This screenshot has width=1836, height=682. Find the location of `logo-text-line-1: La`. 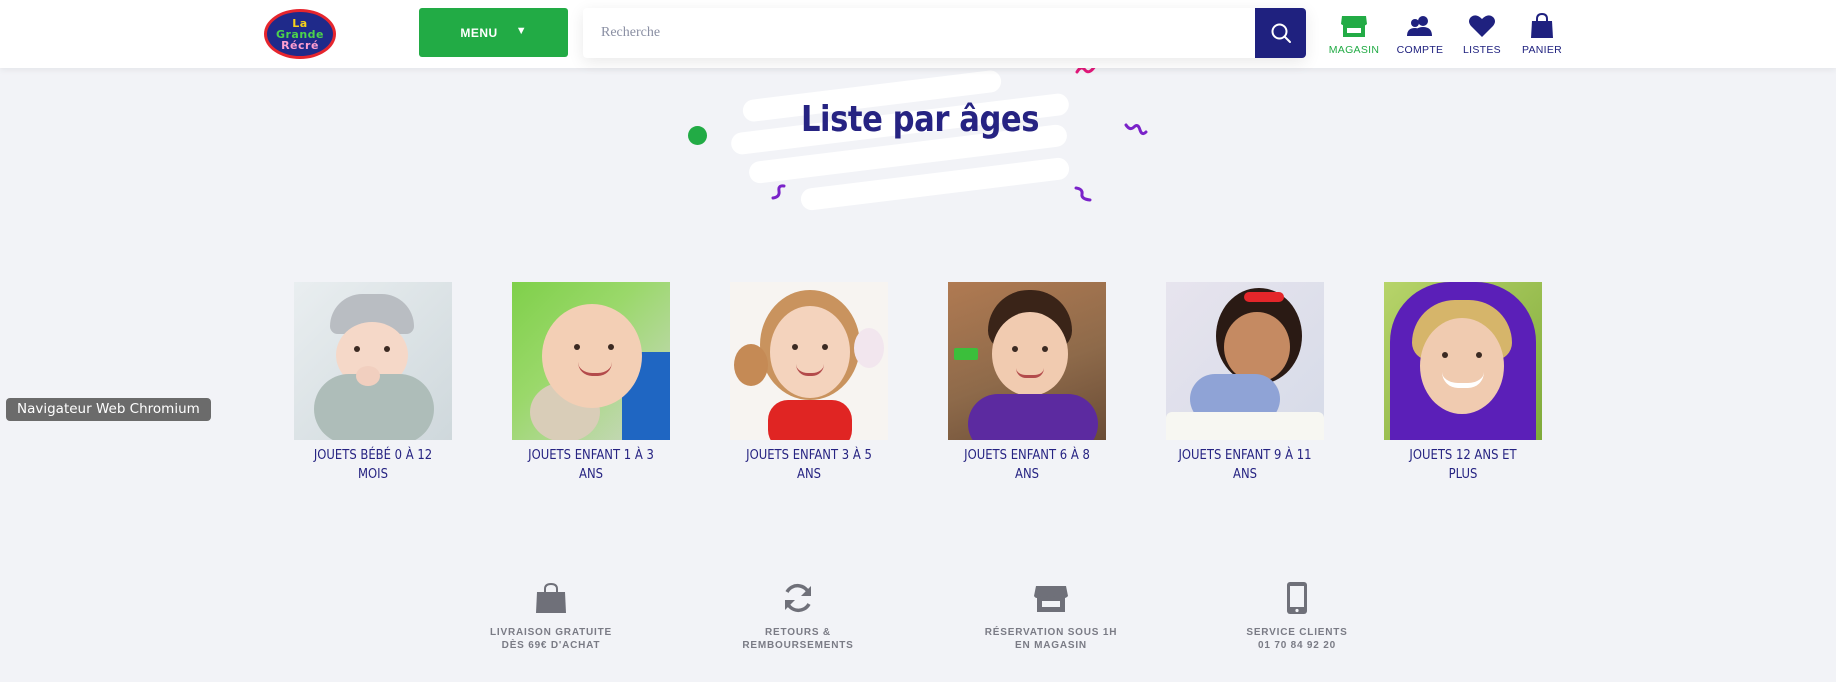

logo-text-line-1: La is located at coordinates (300, 23).